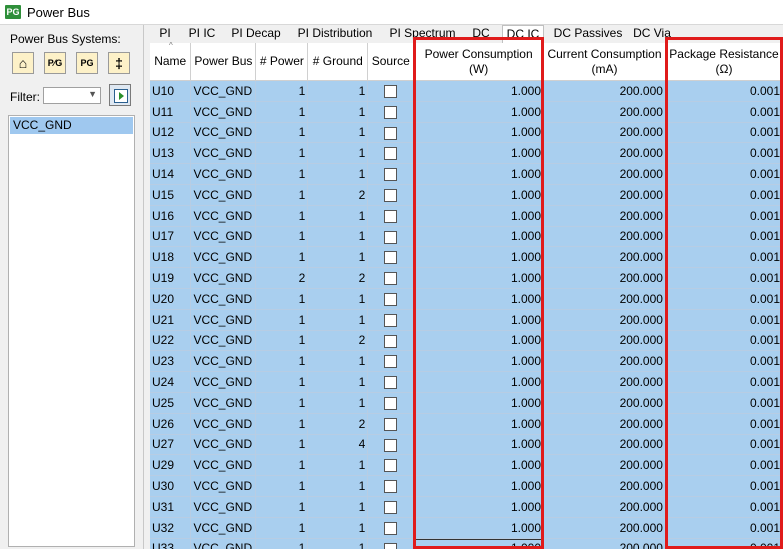 The height and width of the screenshot is (549, 783). Describe the element at coordinates (71, 331) in the screenshot. I see `power-bus-systems-list: VCC_GND` at that location.